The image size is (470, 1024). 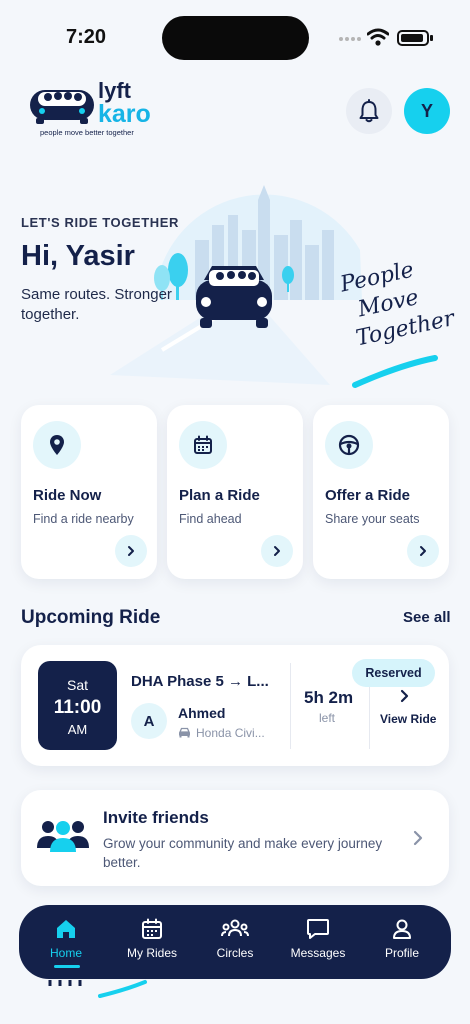 What do you see at coordinates (152, 942) in the screenshot?
I see `nav-my-rides: My Rides` at bounding box center [152, 942].